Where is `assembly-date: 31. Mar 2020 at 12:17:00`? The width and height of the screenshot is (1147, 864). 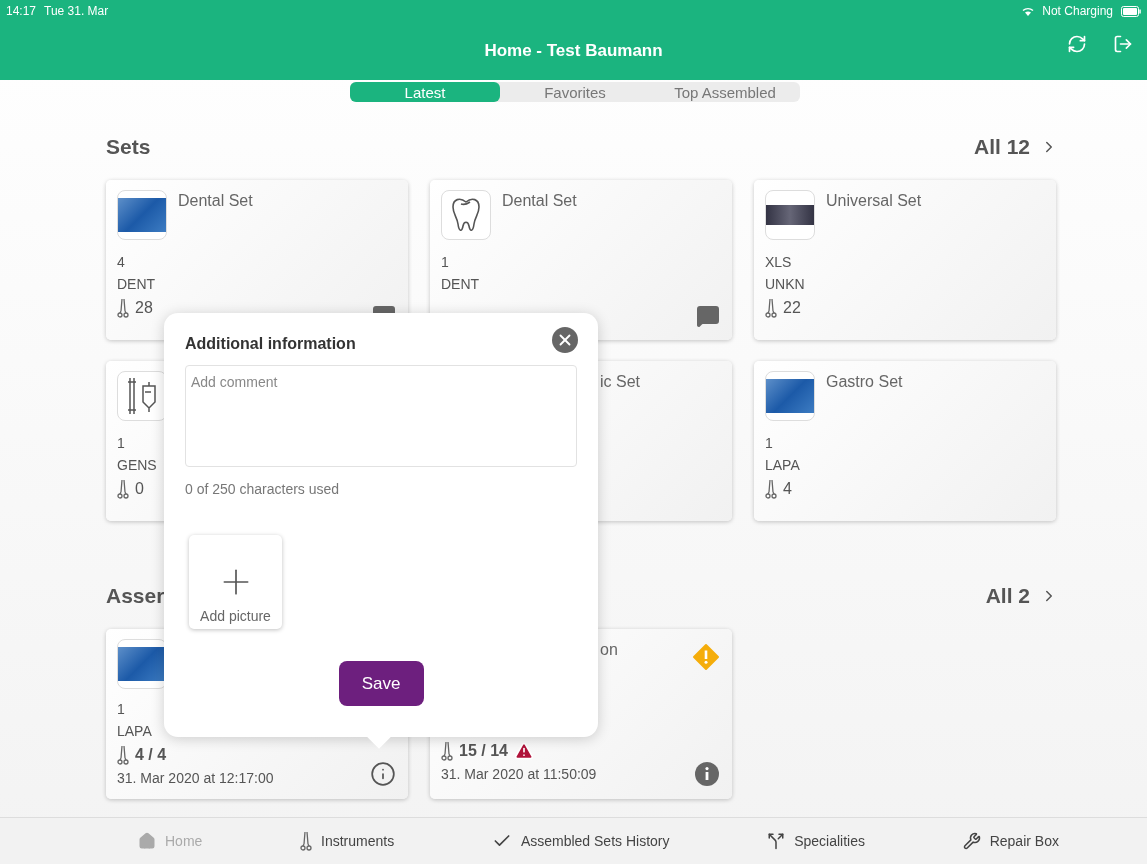 assembly-date: 31. Mar 2020 at 12:17:00 is located at coordinates (195, 778).